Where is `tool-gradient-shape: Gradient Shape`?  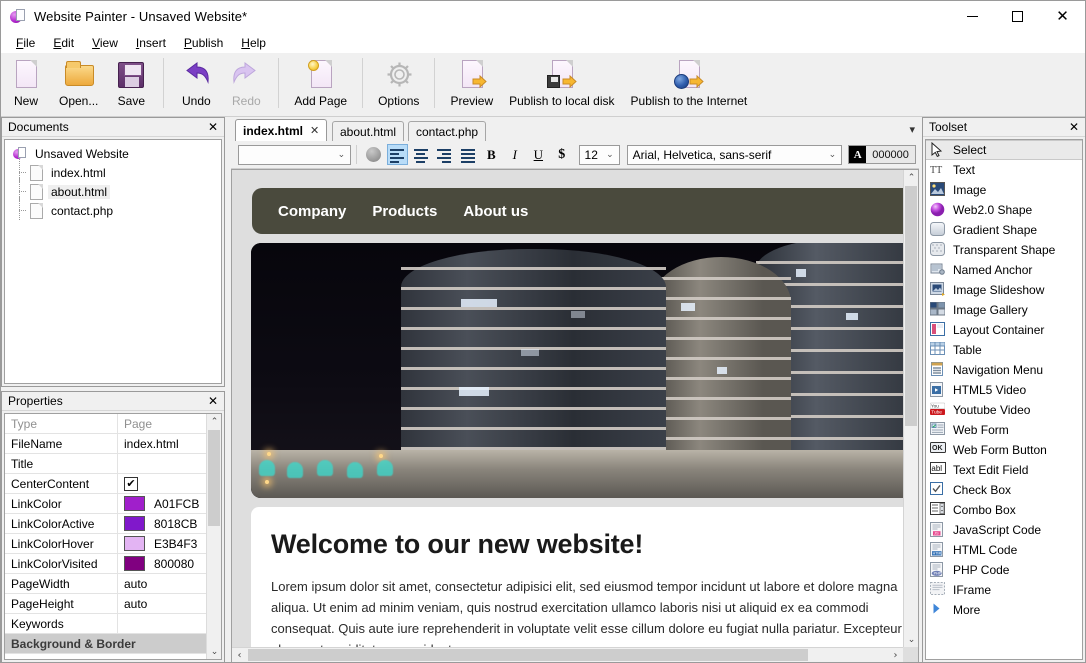
tool-gradient-shape: Gradient Shape is located at coordinates (1004, 230).